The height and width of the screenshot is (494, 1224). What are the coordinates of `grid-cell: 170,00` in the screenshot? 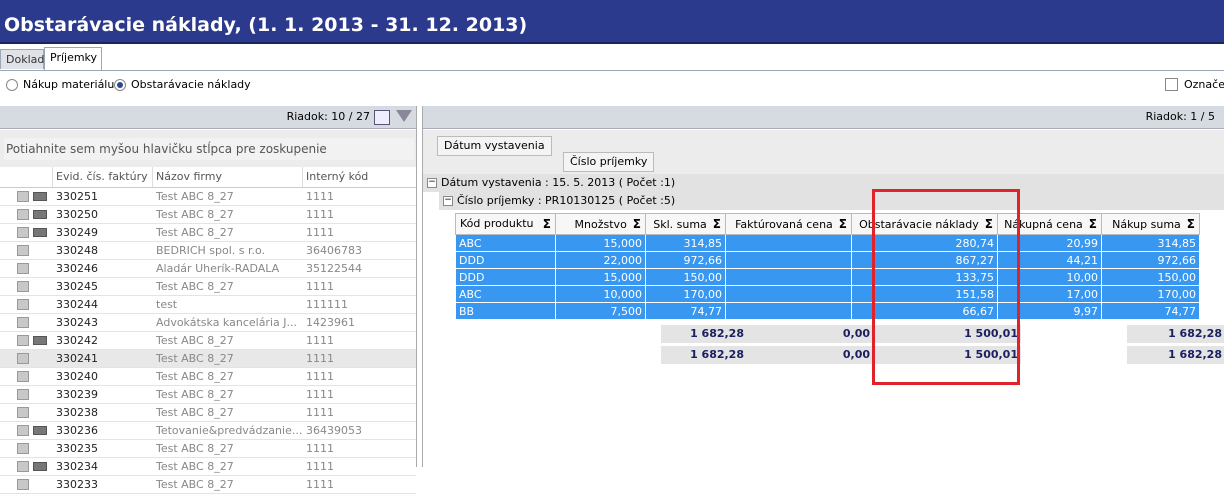 It's located at (1150, 294).